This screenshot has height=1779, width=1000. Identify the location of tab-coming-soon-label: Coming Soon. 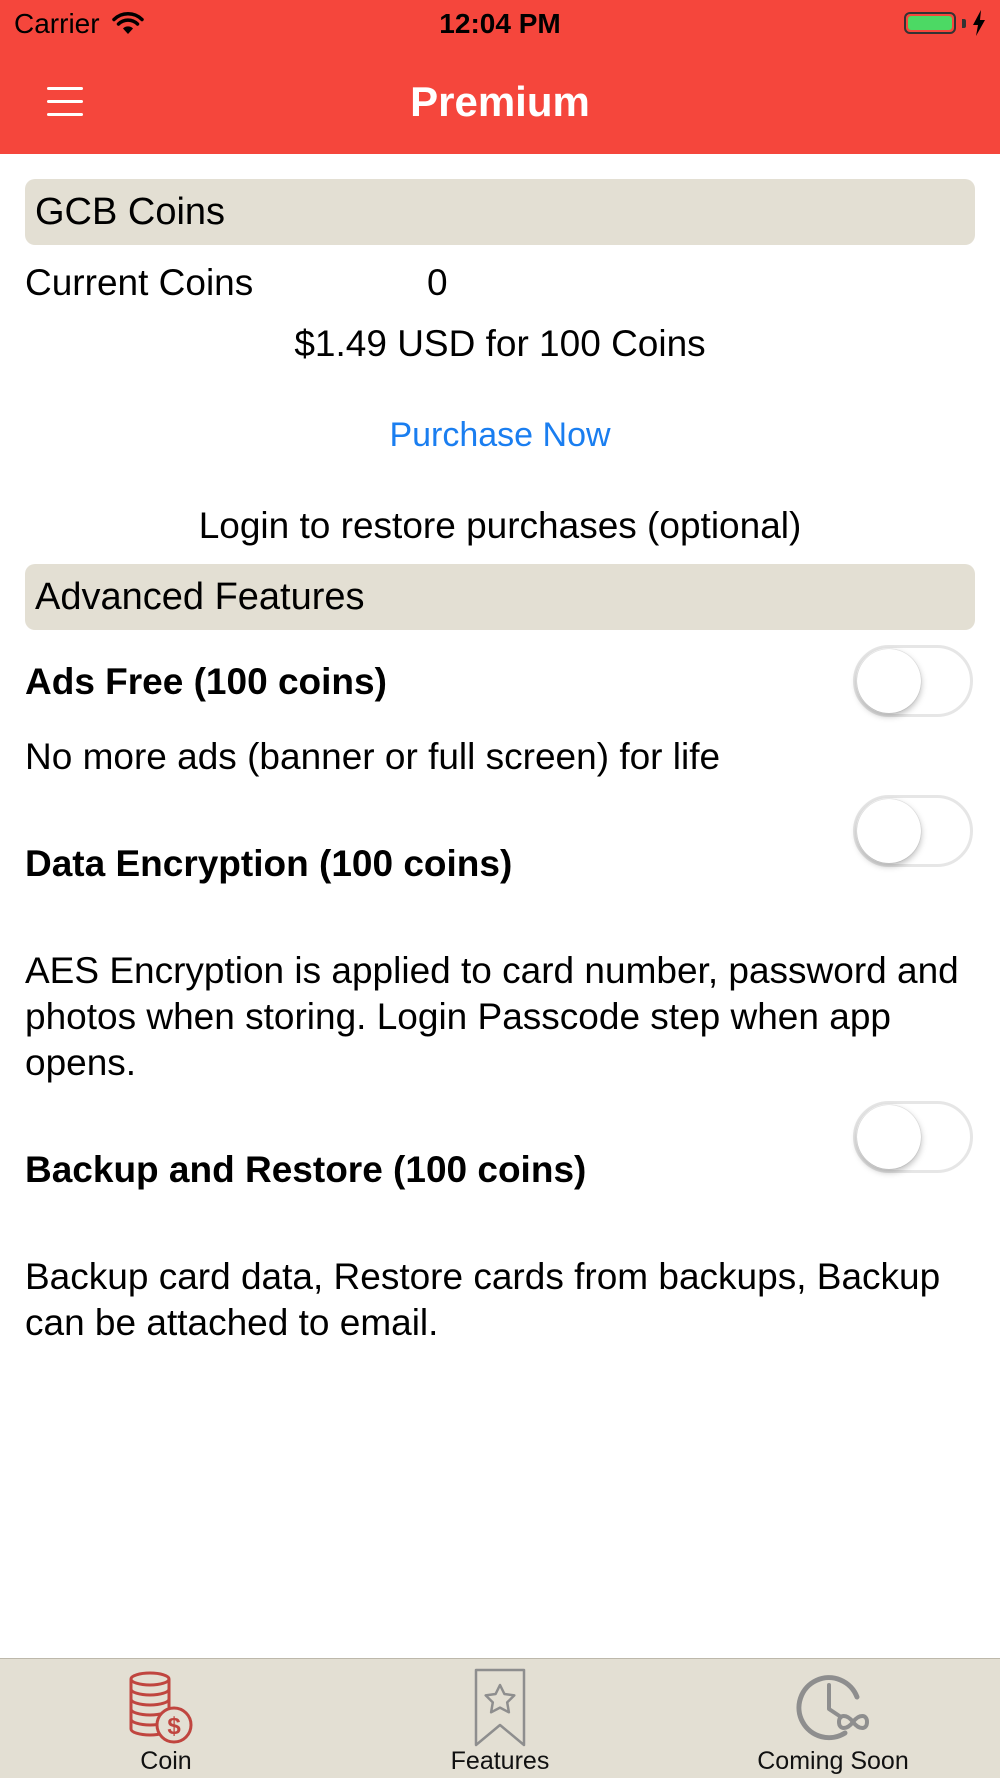
(833, 1761).